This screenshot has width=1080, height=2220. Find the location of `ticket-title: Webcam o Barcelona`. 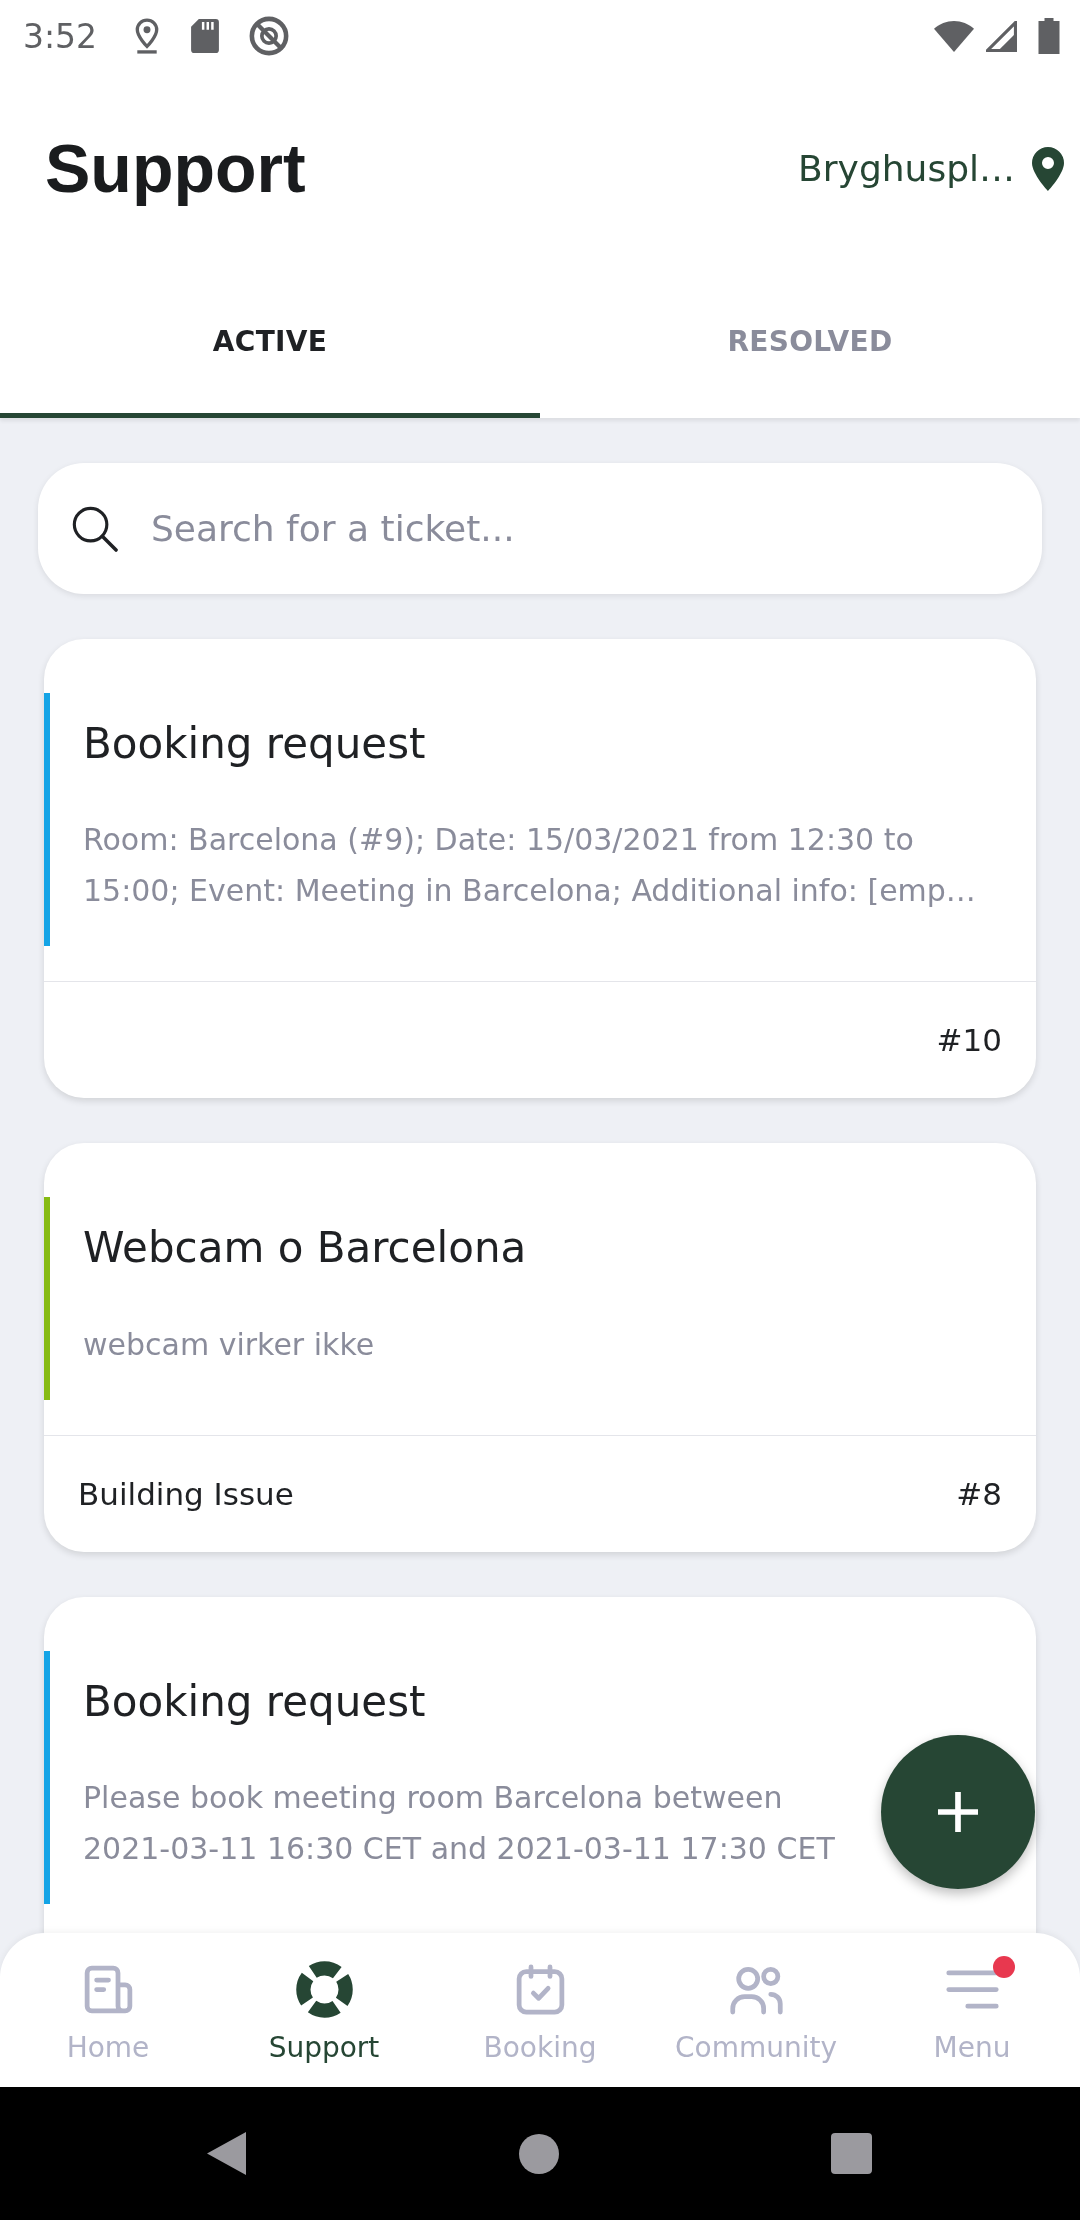

ticket-title: Webcam o Barcelona is located at coordinates (305, 1248).